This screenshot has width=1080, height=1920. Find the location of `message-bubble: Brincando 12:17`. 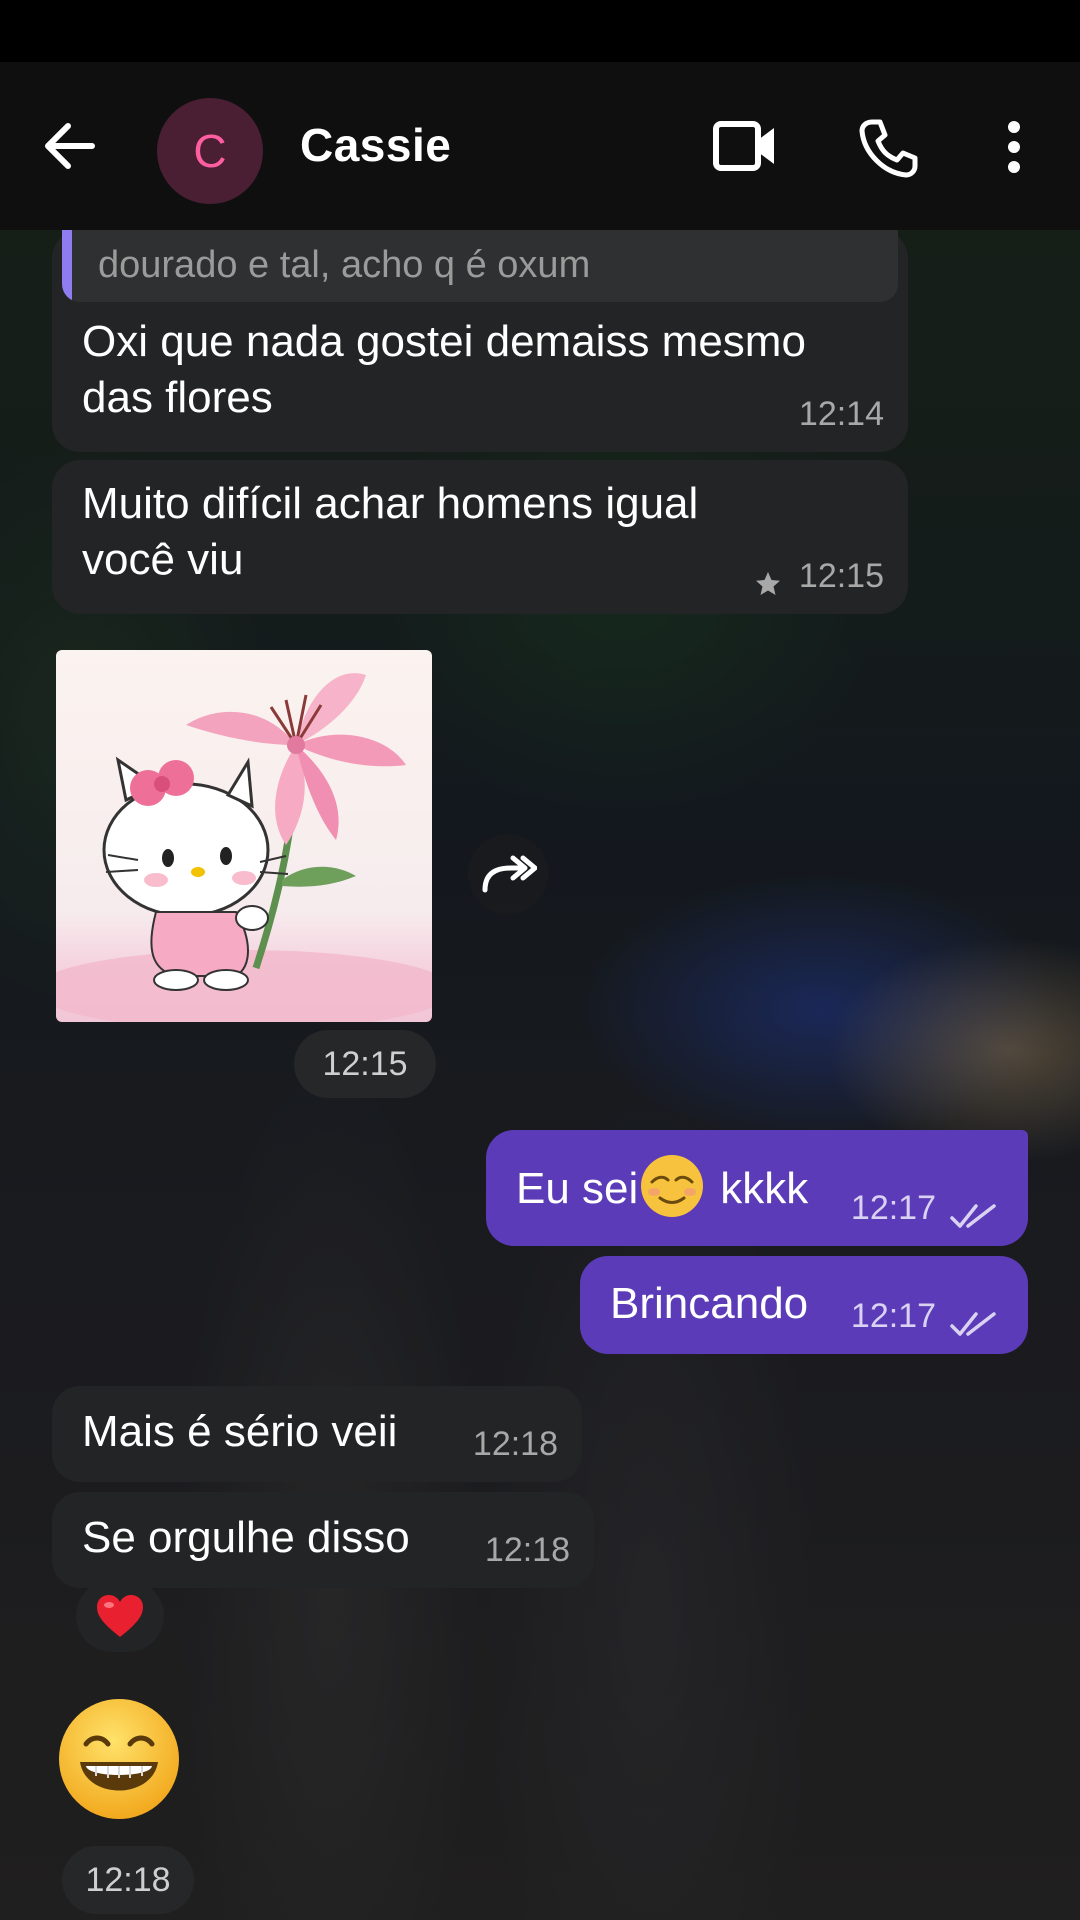

message-bubble: Brincando 12:17 is located at coordinates (804, 1305).